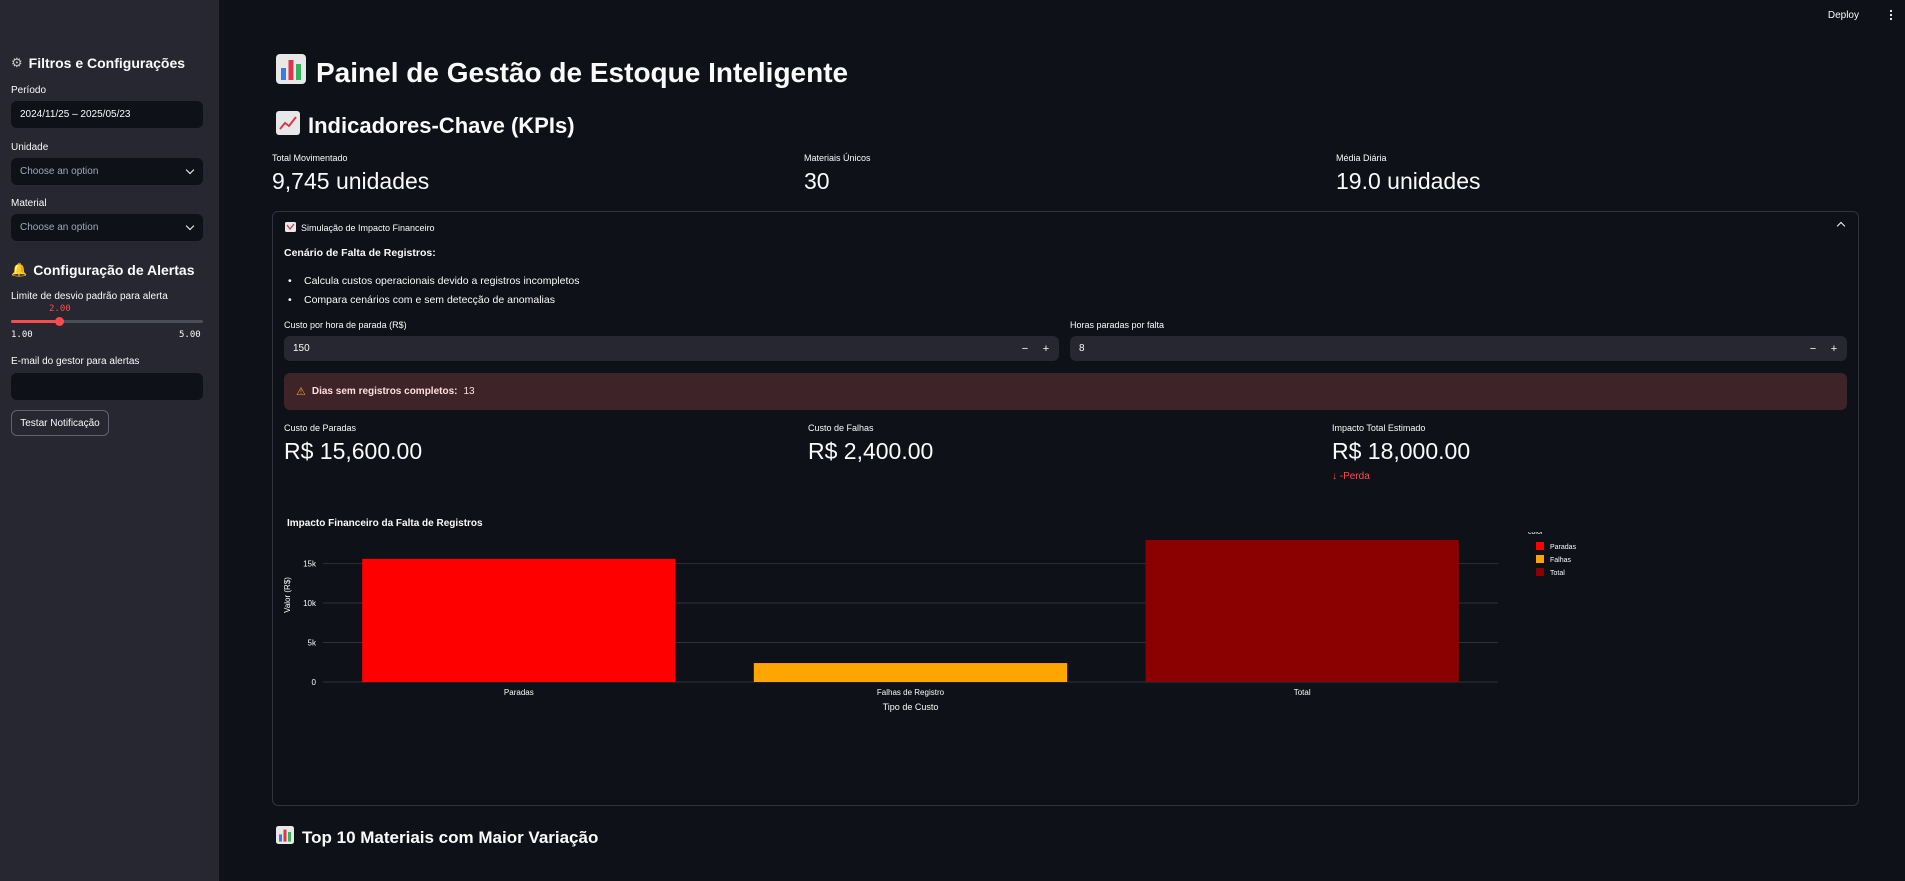 Image resolution: width=1905 pixels, height=881 pixels. What do you see at coordinates (59, 321) in the screenshot?
I see `slider-thumb` at bounding box center [59, 321].